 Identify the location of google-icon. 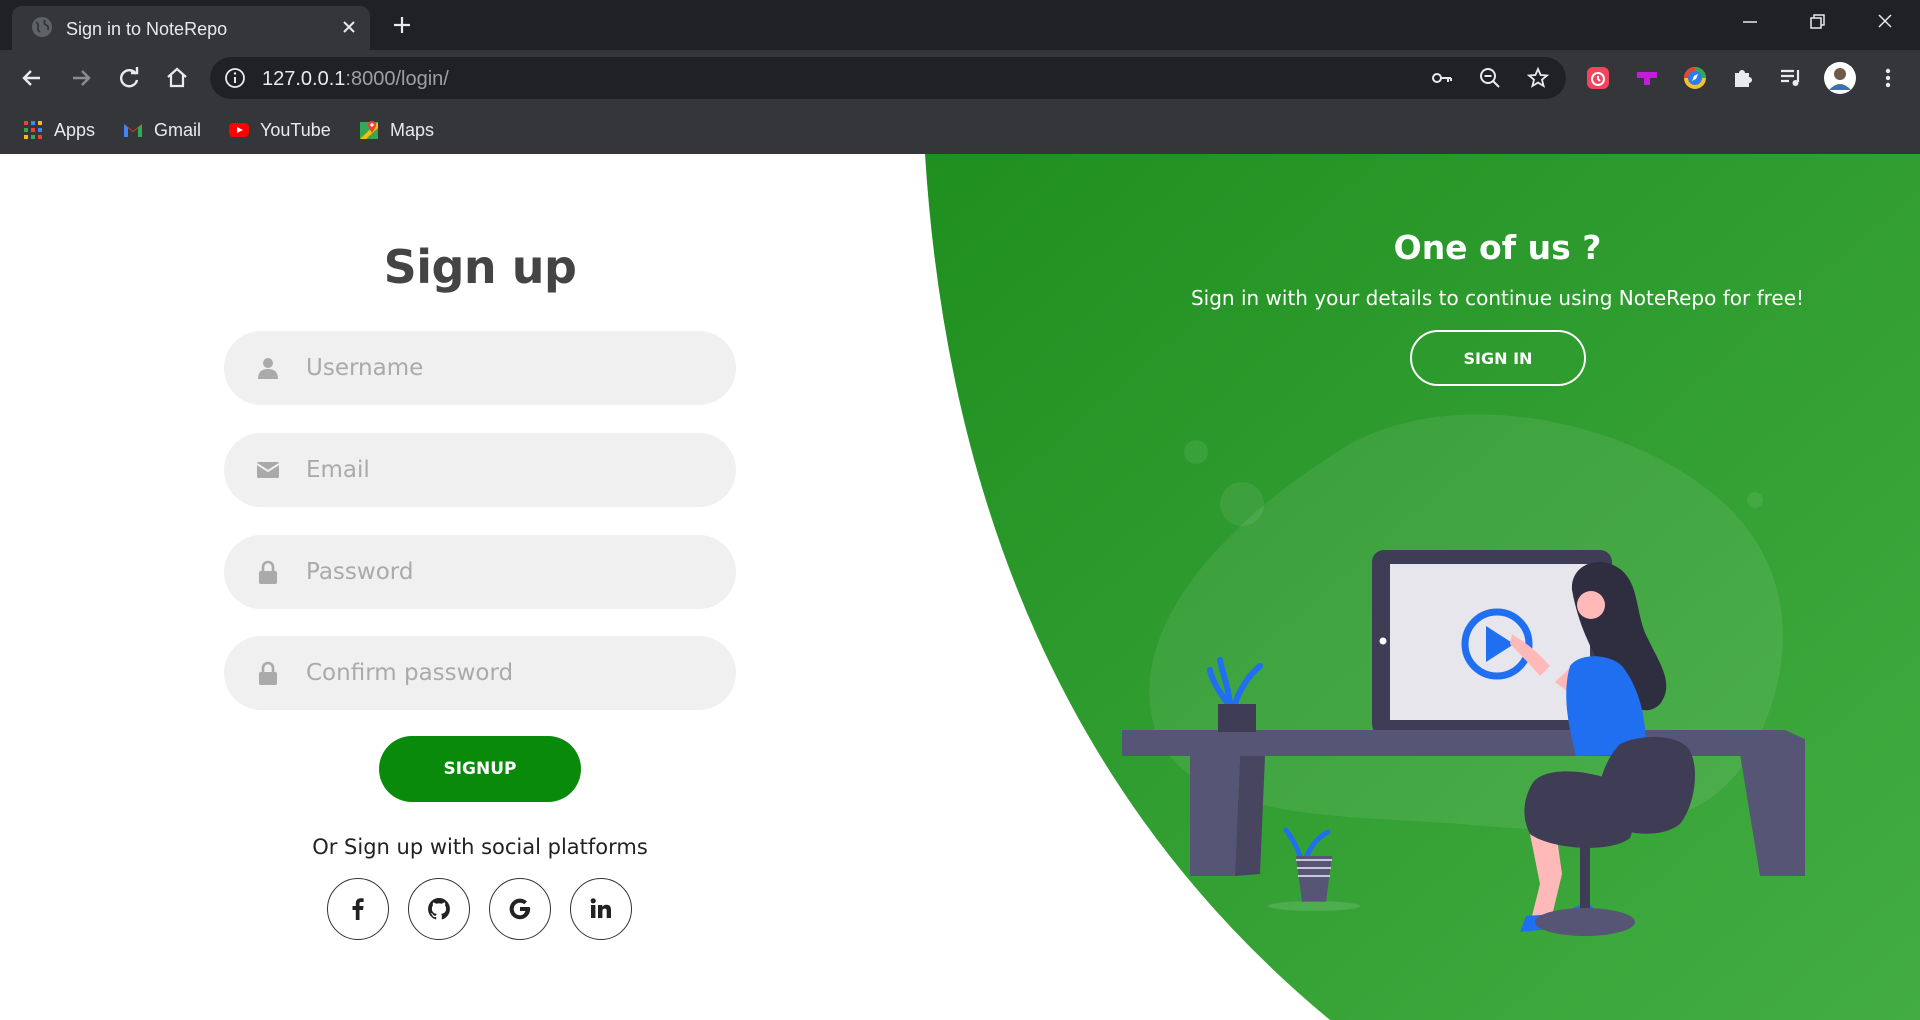
(520, 909).